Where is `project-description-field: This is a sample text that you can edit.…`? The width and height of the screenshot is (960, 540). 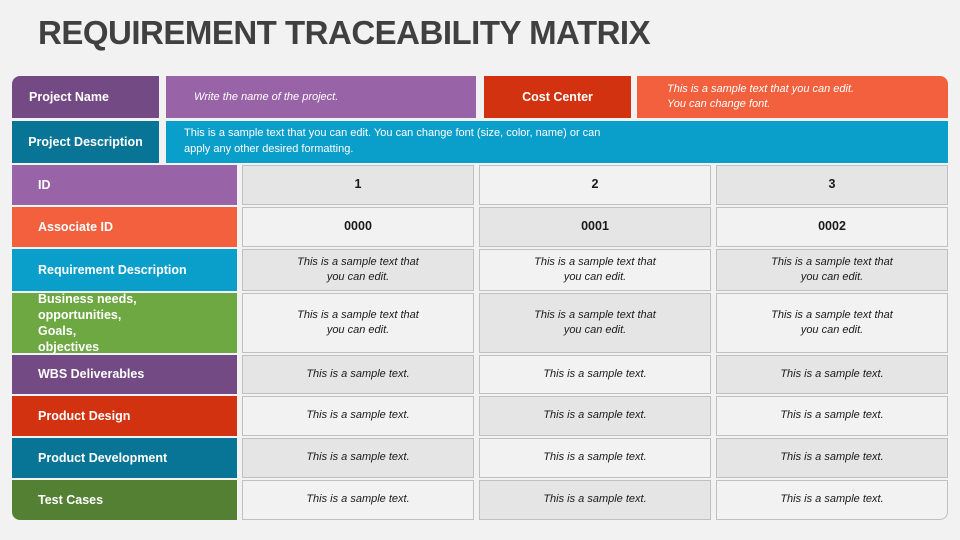
project-description-field: This is a sample text that you can edit.… is located at coordinates (557, 142).